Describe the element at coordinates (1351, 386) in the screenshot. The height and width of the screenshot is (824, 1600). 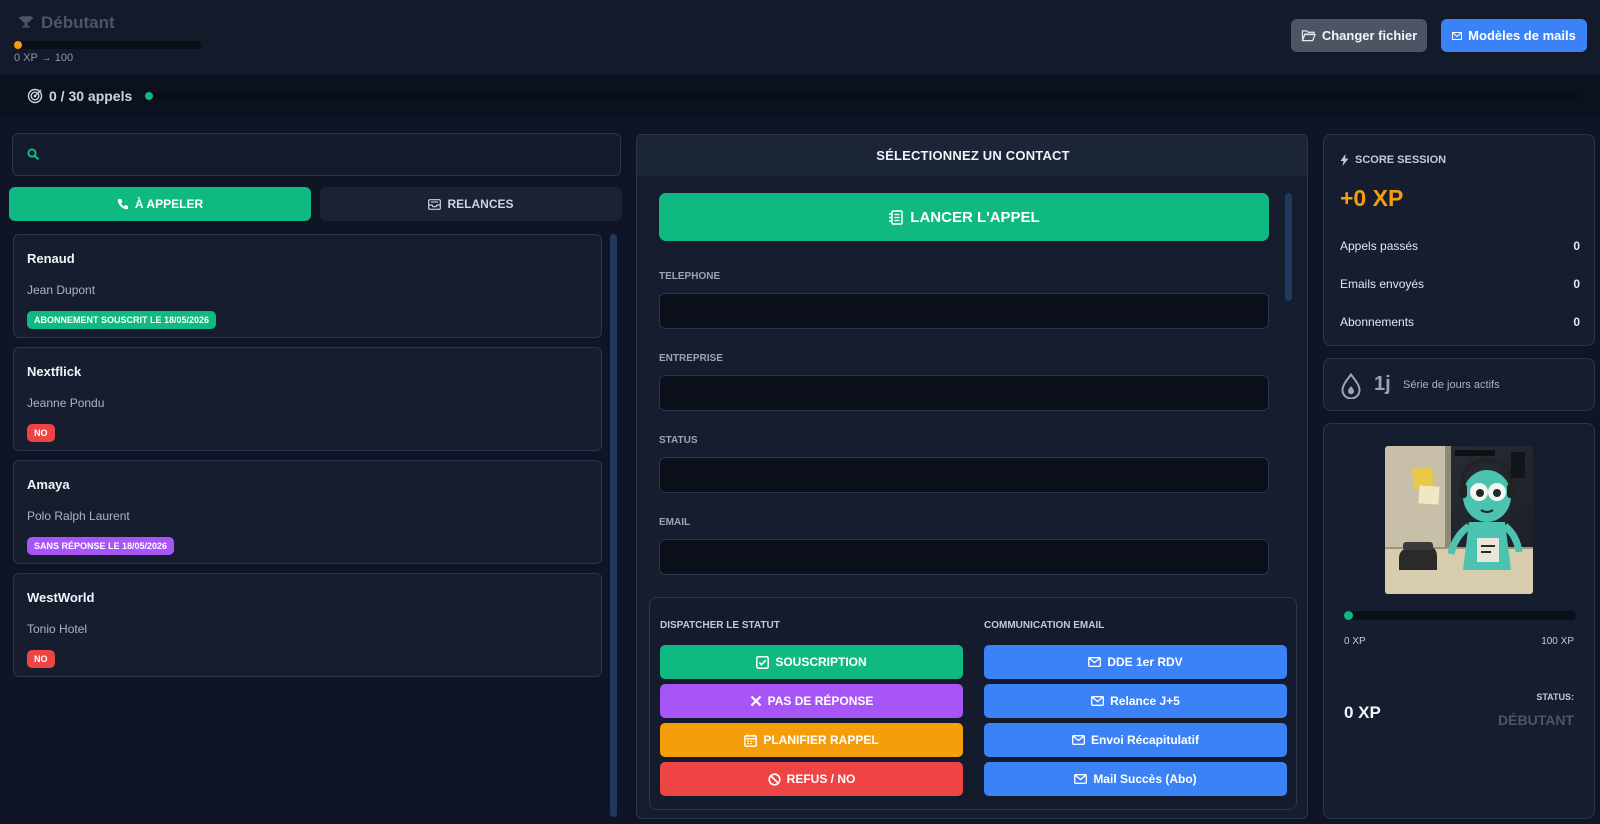
I see `drop-icon` at that location.